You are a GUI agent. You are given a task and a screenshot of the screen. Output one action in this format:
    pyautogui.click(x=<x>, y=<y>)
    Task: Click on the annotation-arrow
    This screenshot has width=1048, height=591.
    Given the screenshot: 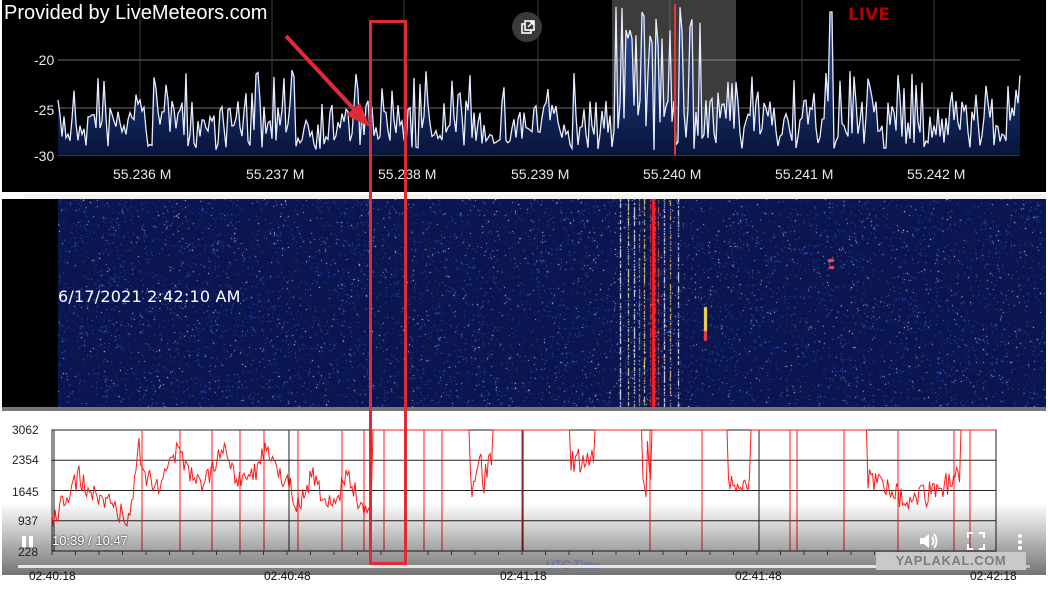 What is the action you would take?
    pyautogui.click(x=327, y=80)
    